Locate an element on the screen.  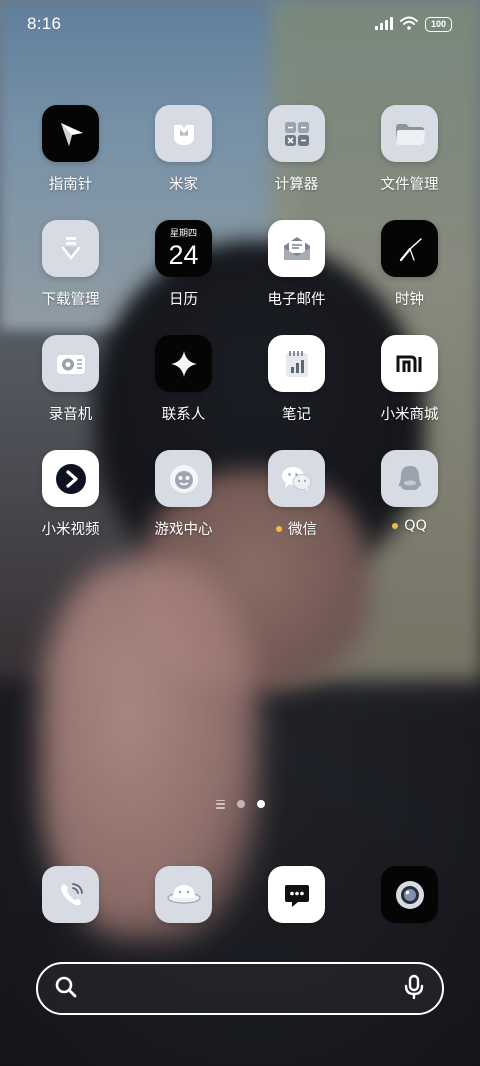
app-label: 时钟 is located at coordinates (409, 300).